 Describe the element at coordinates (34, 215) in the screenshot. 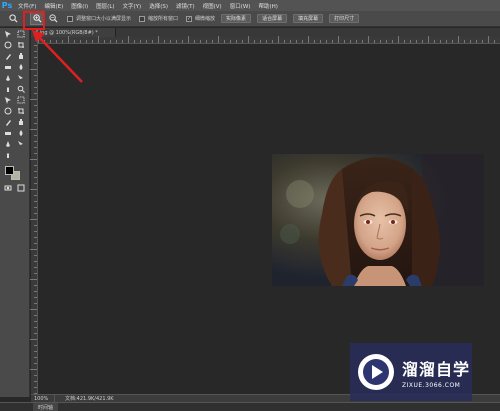

I see `vertical-ruler` at that location.